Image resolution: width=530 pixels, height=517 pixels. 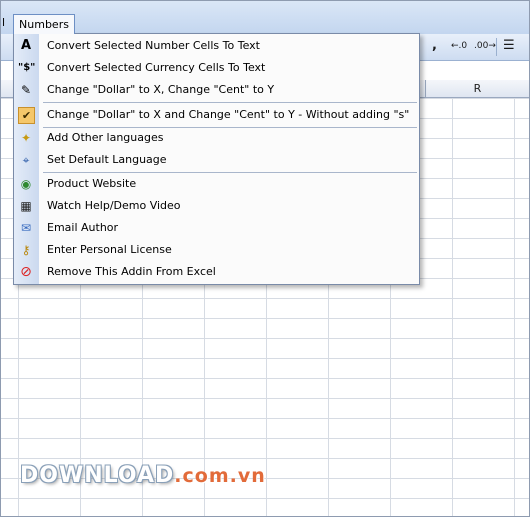 What do you see at coordinates (434, 46) in the screenshot?
I see `comma-style-button: ,` at bounding box center [434, 46].